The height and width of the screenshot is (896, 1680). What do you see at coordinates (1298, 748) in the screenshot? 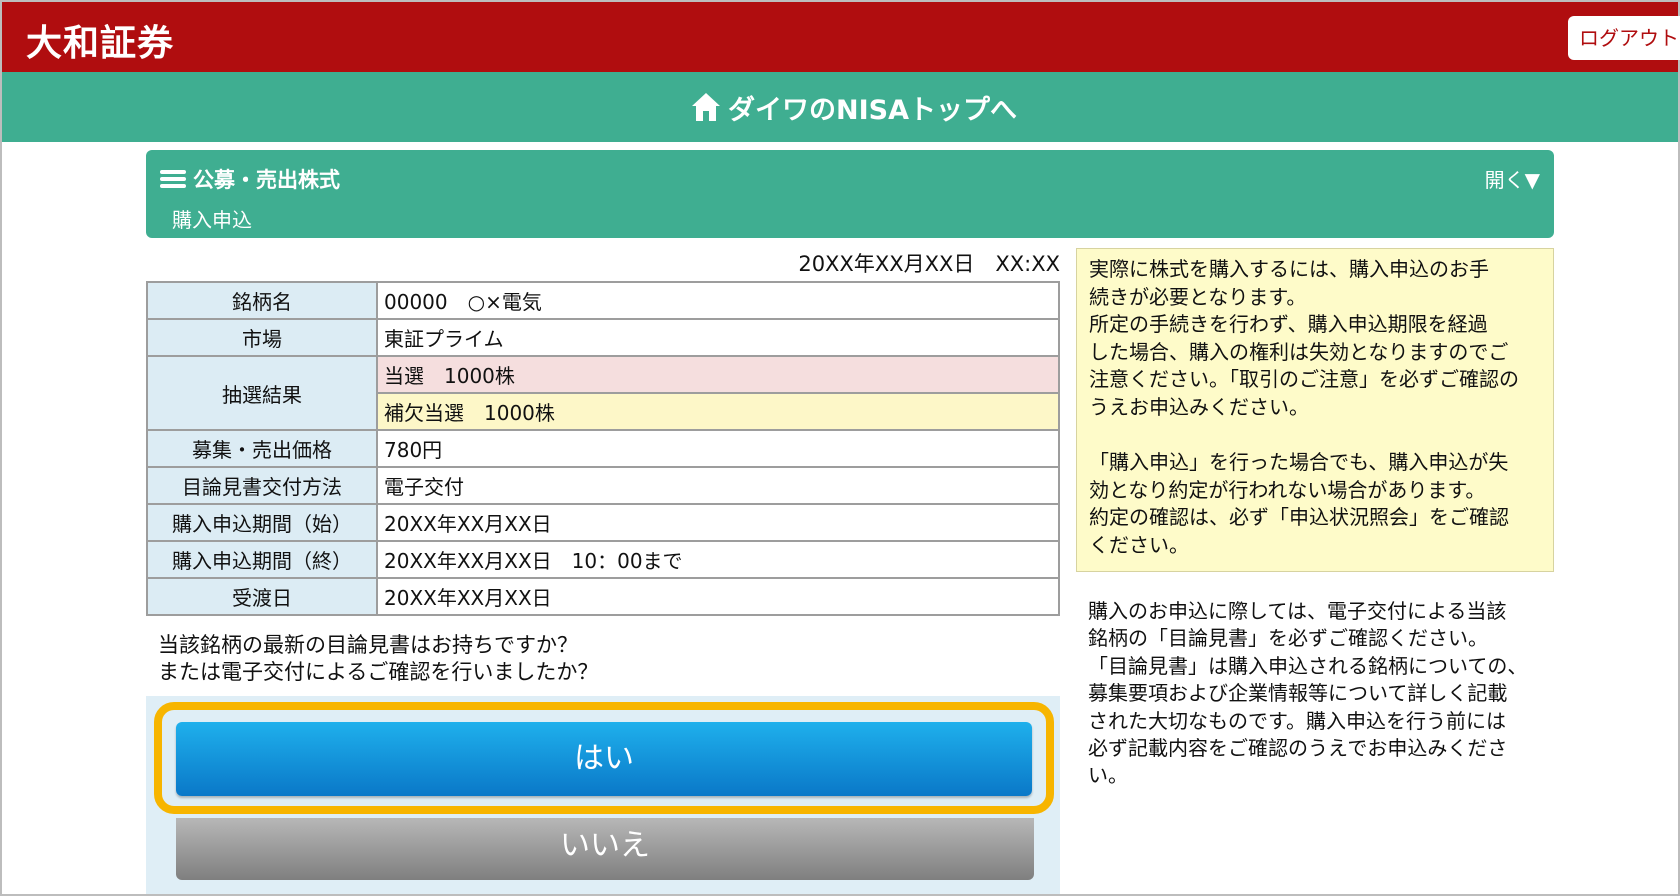
I see `info-line: 必ず記載内容をご確認のうえでお申込みくださ` at bounding box center [1298, 748].